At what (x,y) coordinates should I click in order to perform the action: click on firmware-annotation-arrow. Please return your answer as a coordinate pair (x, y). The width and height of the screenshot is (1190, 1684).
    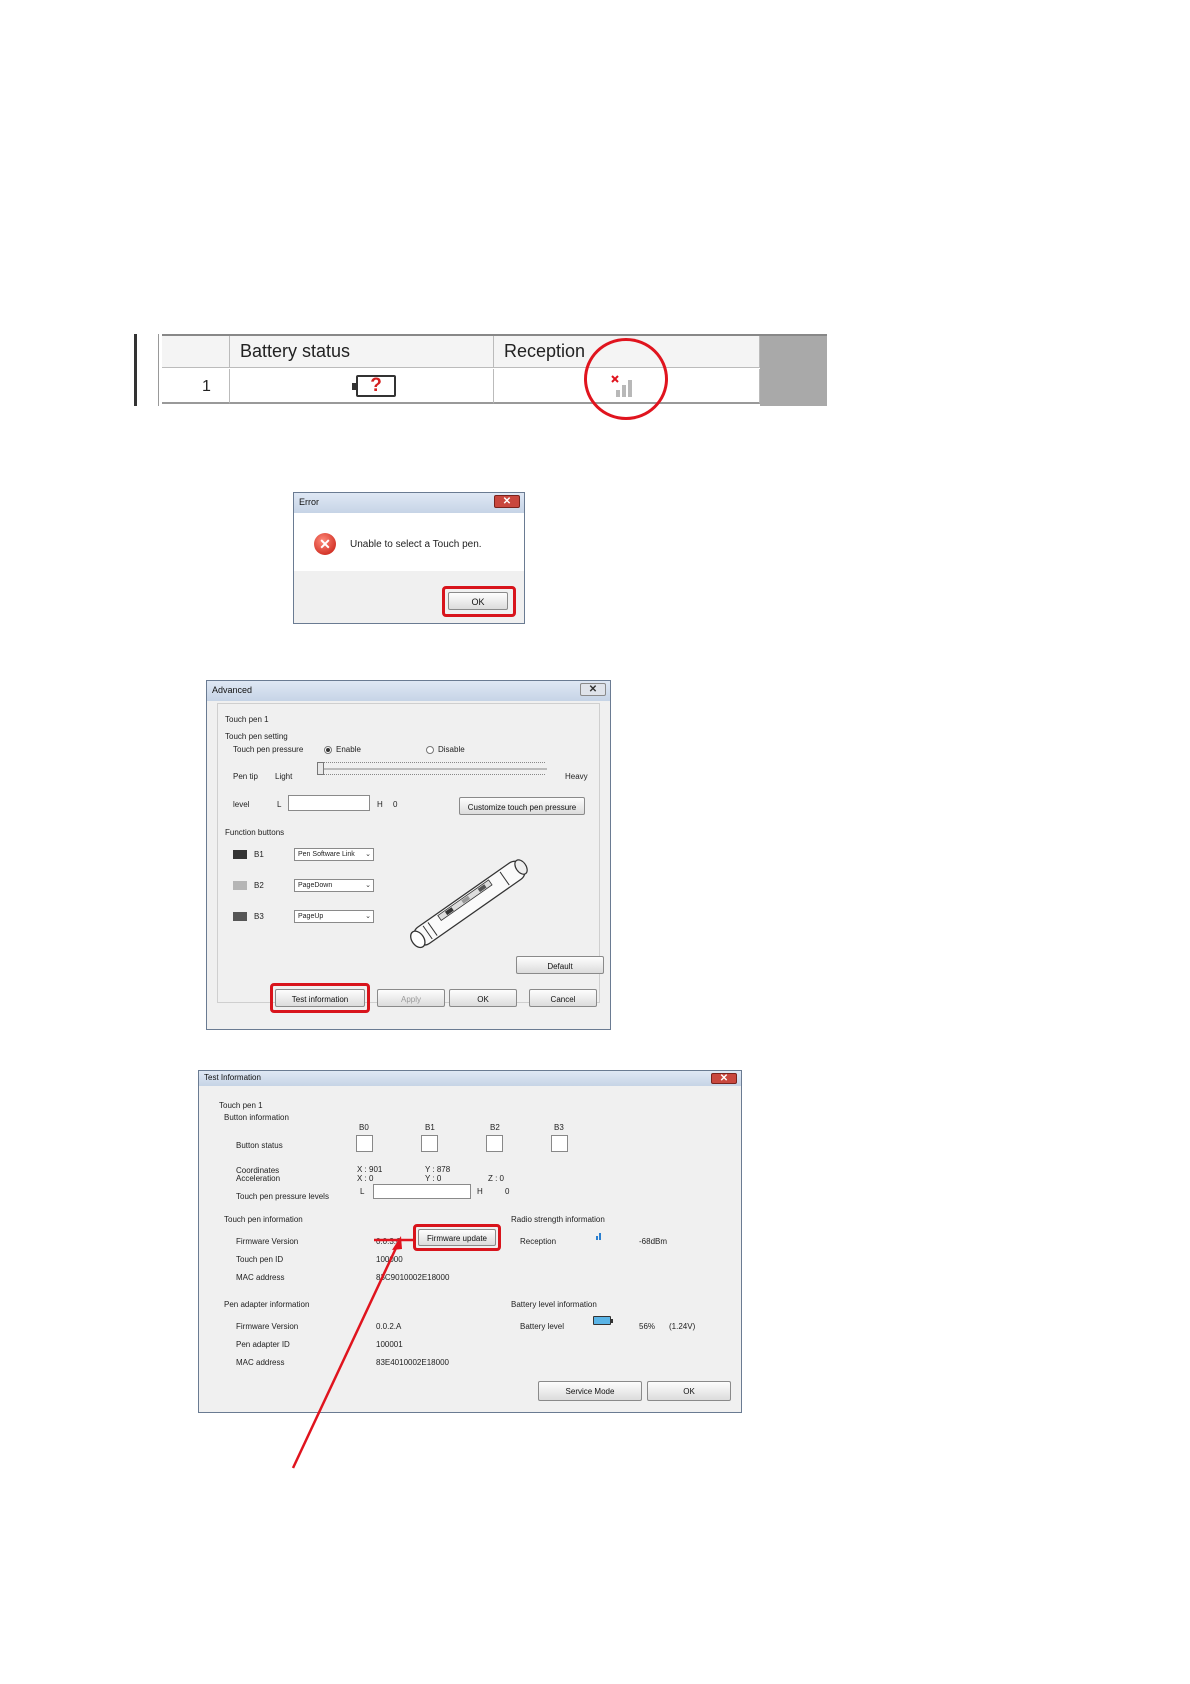
    Looking at the image, I should click on (352, 1352).